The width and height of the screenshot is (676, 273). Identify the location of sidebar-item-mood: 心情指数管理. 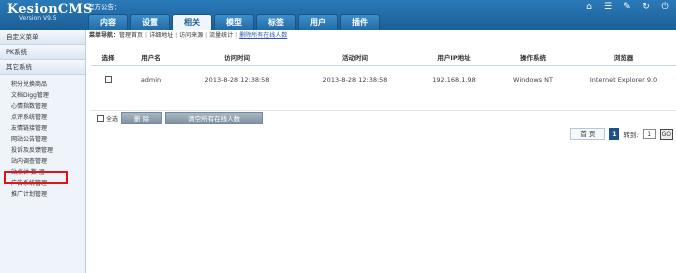
(42, 106).